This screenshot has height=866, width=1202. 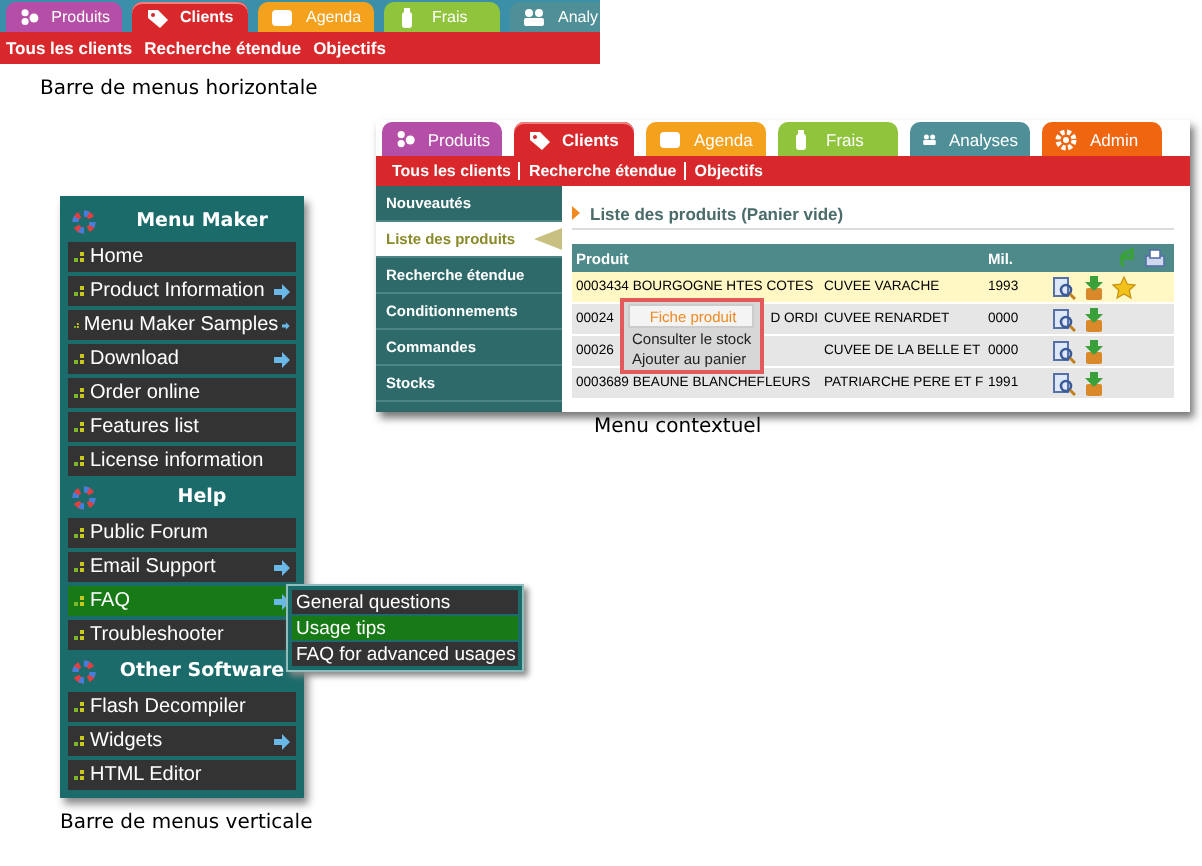 What do you see at coordinates (182, 291) in the screenshot?
I see `menu-item: Product Information` at bounding box center [182, 291].